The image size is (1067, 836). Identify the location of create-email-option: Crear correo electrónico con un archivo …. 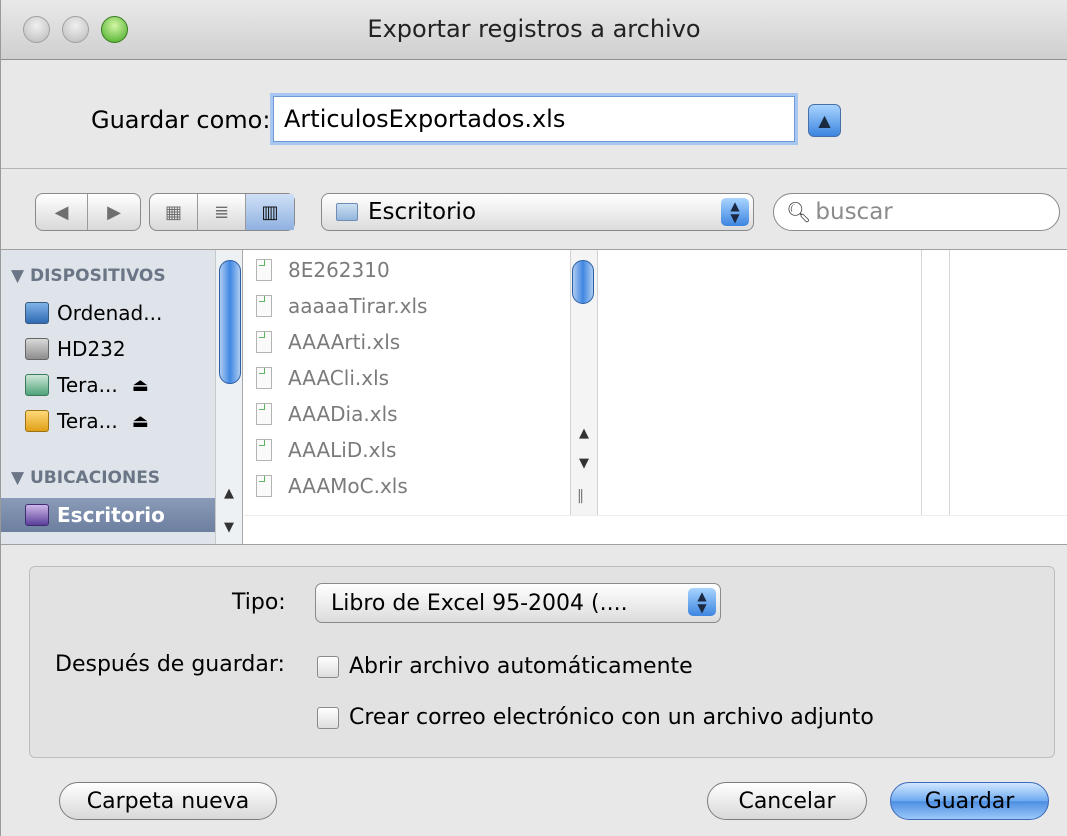
(595, 717).